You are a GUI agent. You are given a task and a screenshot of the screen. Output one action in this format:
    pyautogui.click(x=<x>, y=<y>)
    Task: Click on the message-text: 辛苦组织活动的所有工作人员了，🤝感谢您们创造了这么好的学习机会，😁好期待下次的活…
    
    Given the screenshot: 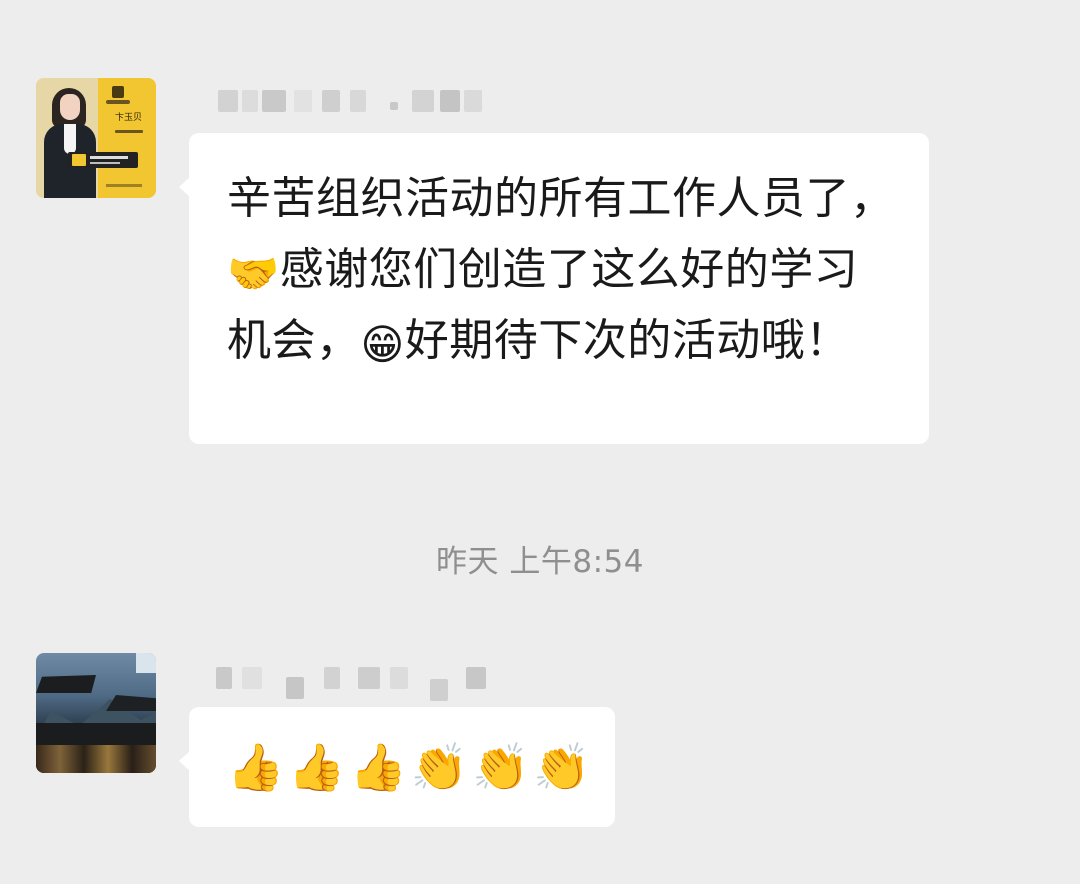 What is the action you would take?
    pyautogui.click(x=561, y=271)
    